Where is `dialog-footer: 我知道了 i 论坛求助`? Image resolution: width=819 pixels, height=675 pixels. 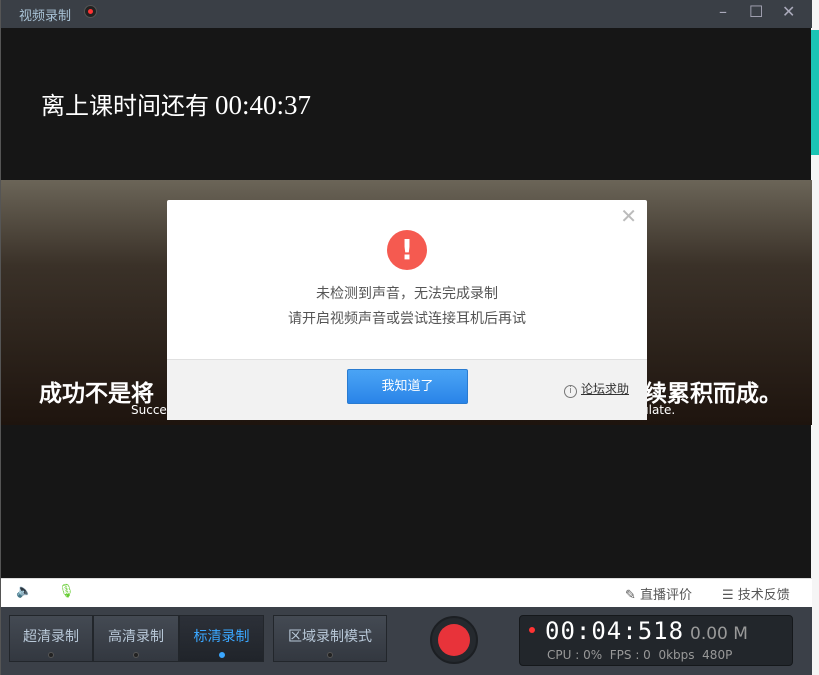
dialog-footer: 我知道了 i 论坛求助 is located at coordinates (407, 389).